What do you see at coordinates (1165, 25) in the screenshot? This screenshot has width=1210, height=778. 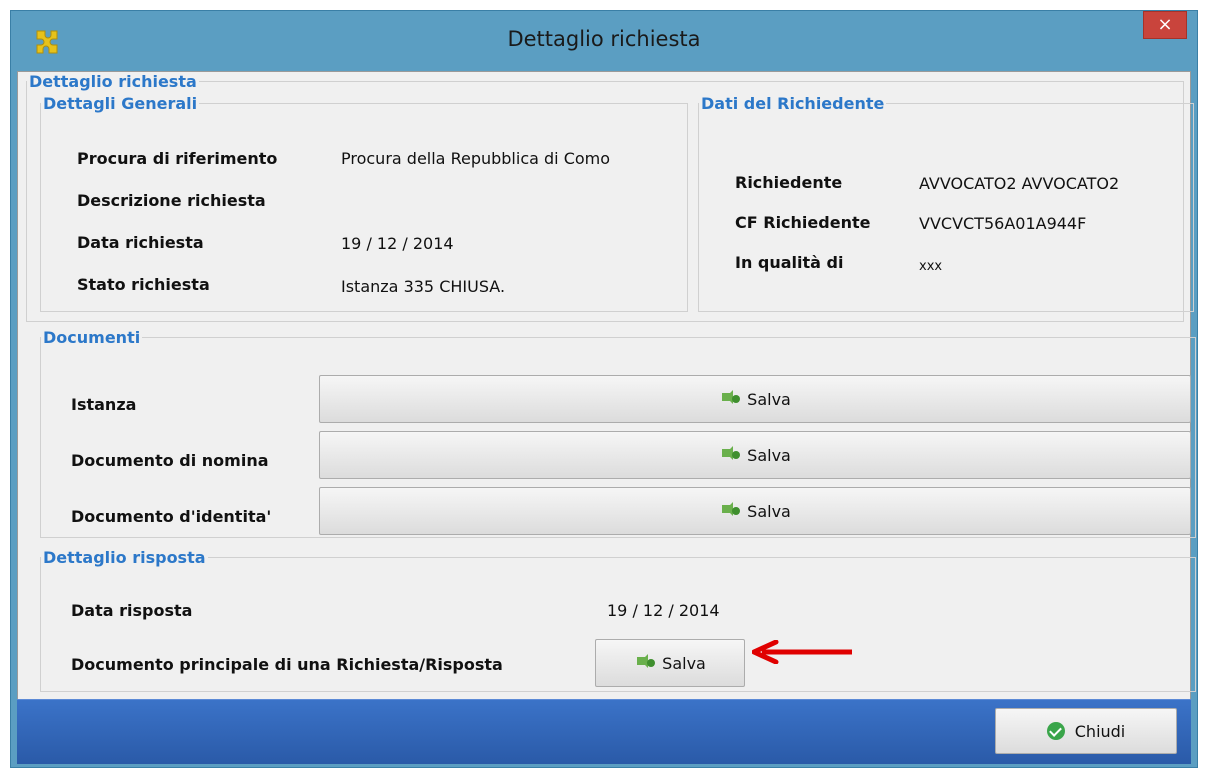 I see `close-window-button: ×` at bounding box center [1165, 25].